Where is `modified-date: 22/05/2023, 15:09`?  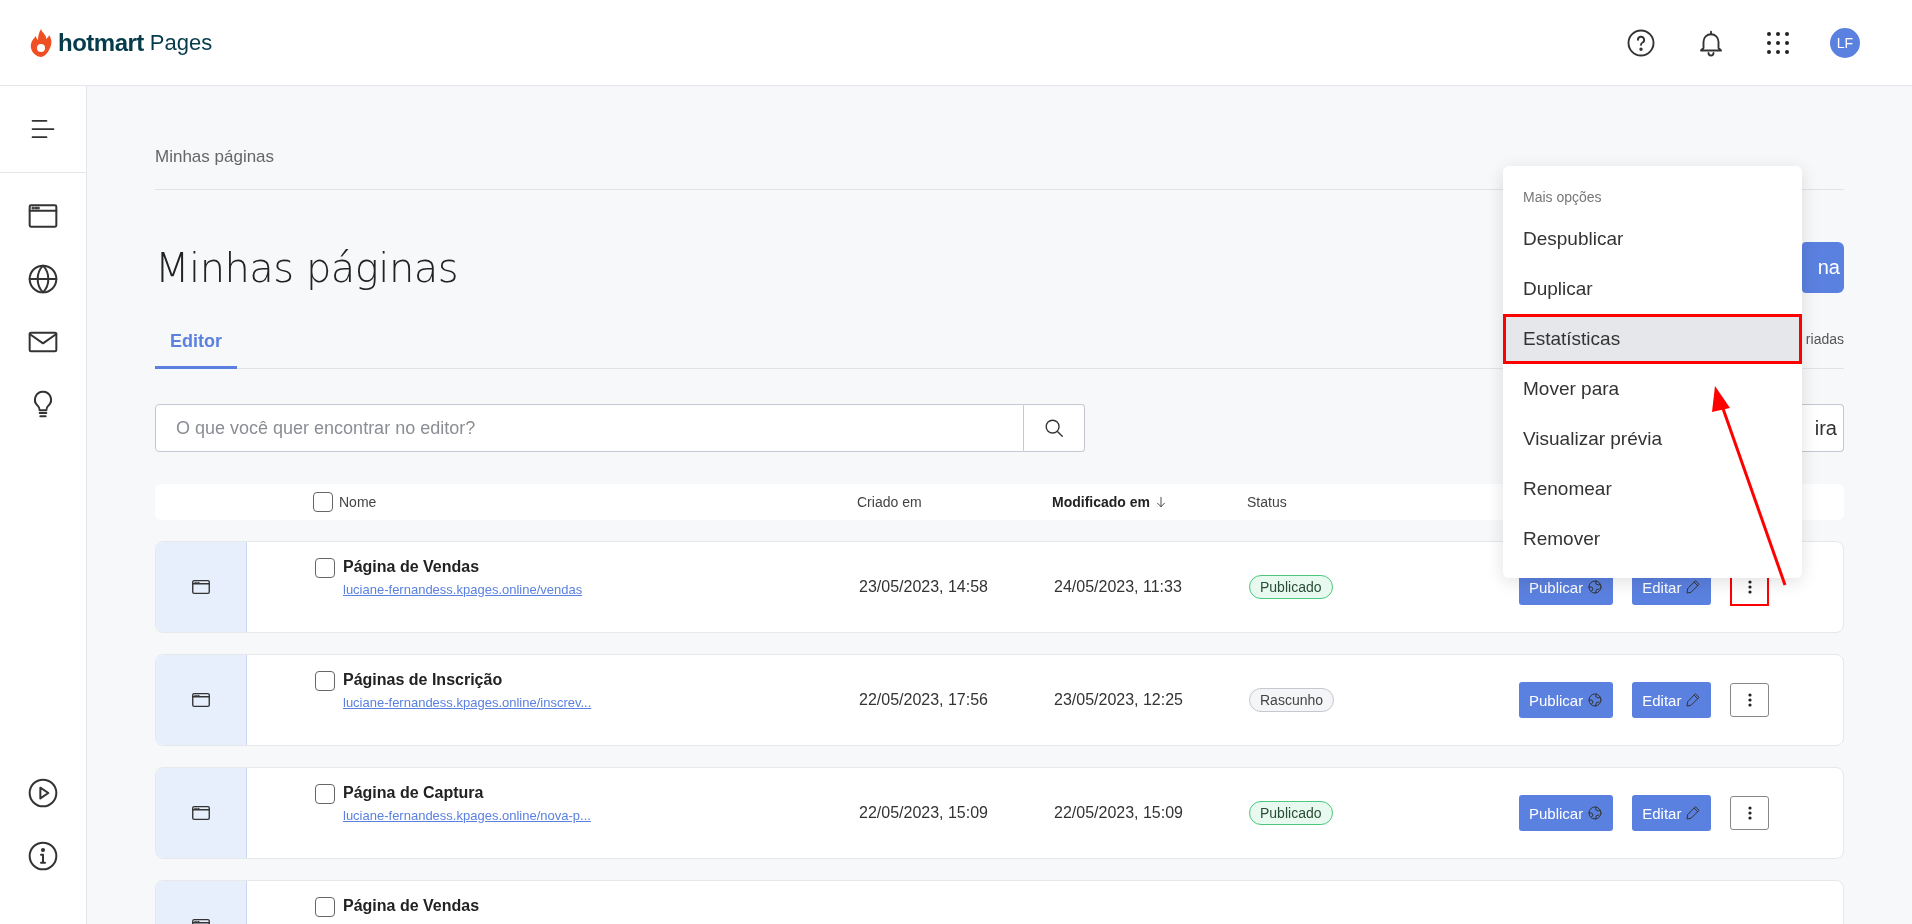
modified-date: 22/05/2023, 15:09 is located at coordinates (1119, 813).